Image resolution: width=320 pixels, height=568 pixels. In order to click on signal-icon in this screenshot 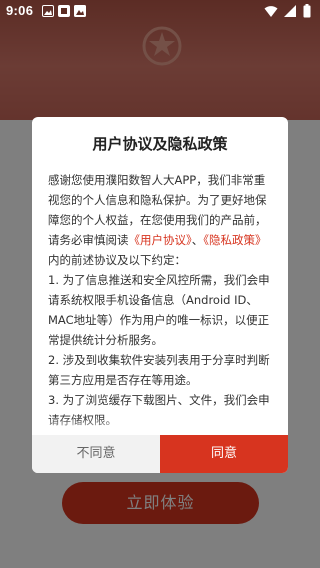, I will do `click(290, 11)`.